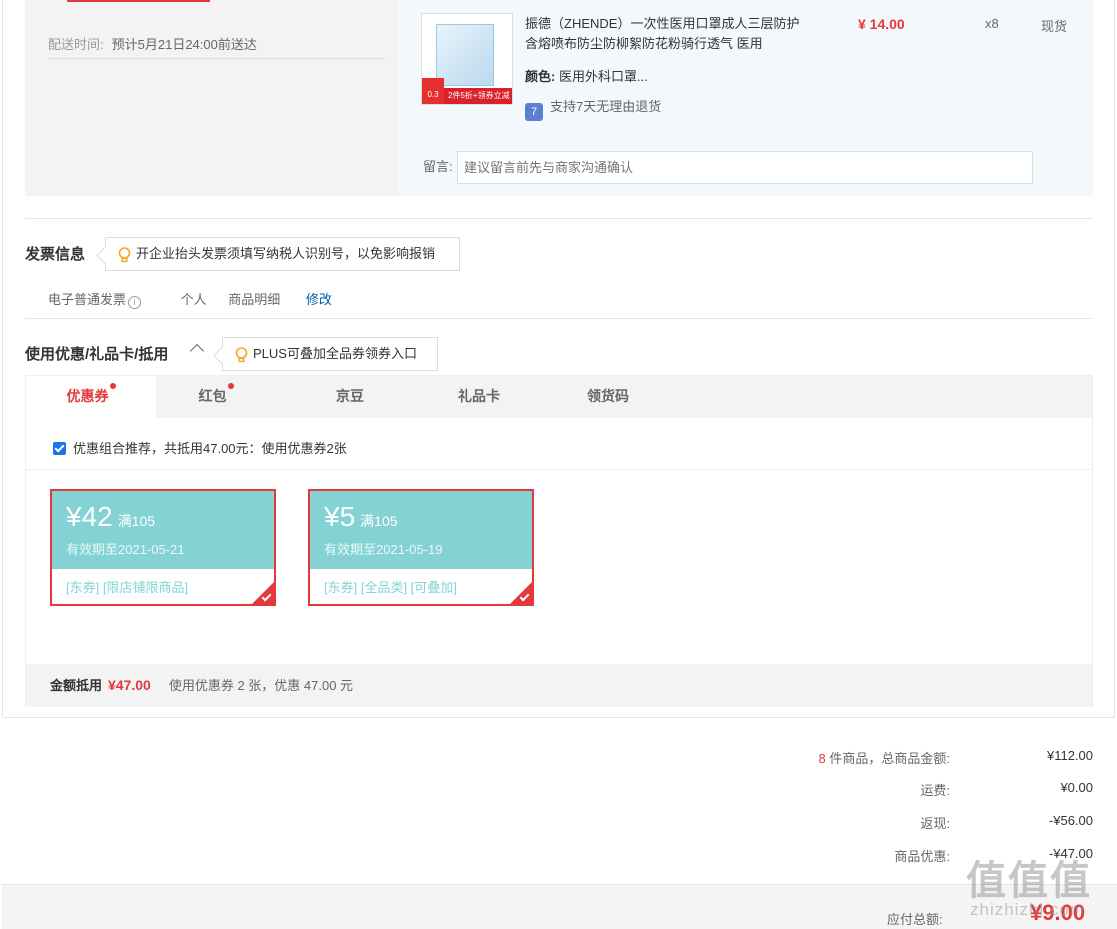  What do you see at coordinates (216, 397) in the screenshot?
I see `tab-red-packet: 红包` at bounding box center [216, 397].